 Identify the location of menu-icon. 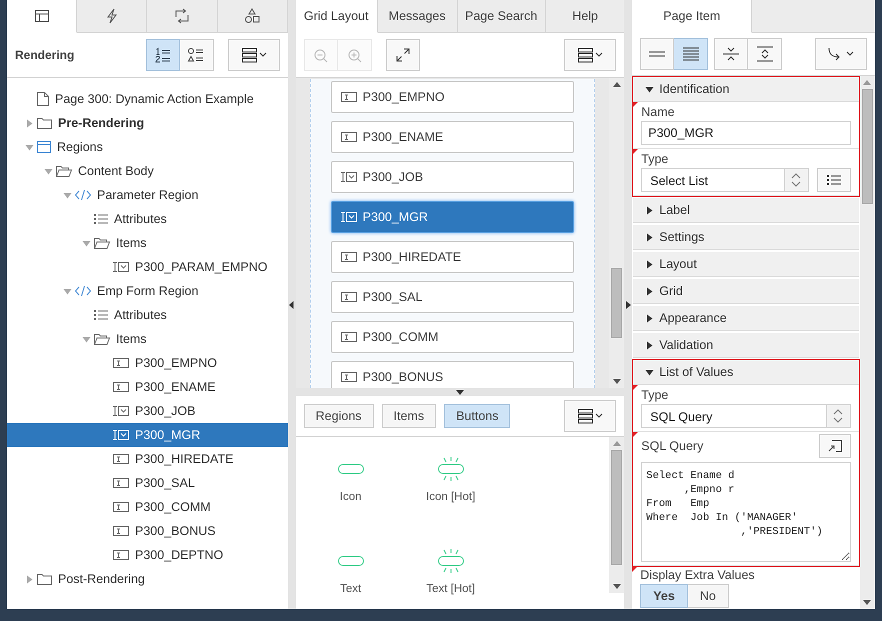
(590, 416).